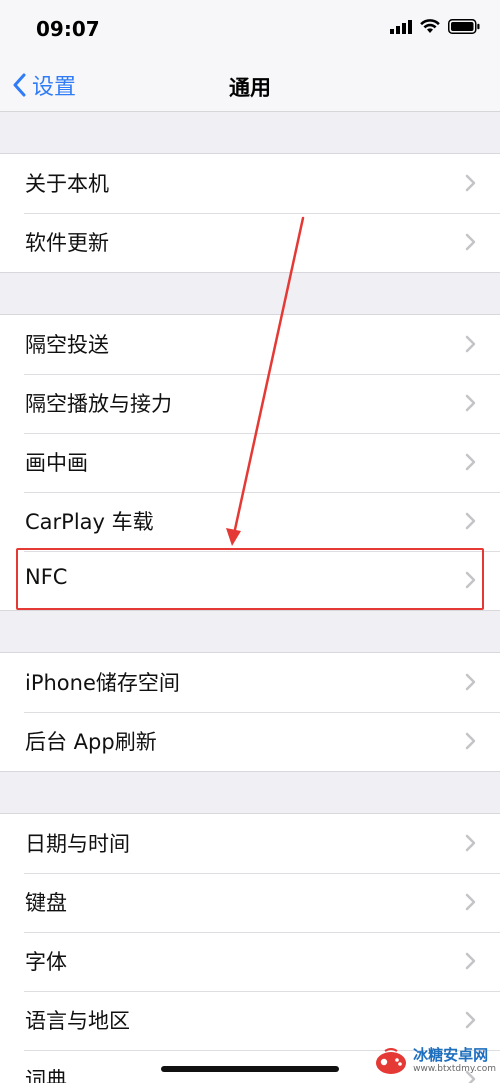  I want to click on list-item-carplay: CarPlay 车载, so click(250, 521).